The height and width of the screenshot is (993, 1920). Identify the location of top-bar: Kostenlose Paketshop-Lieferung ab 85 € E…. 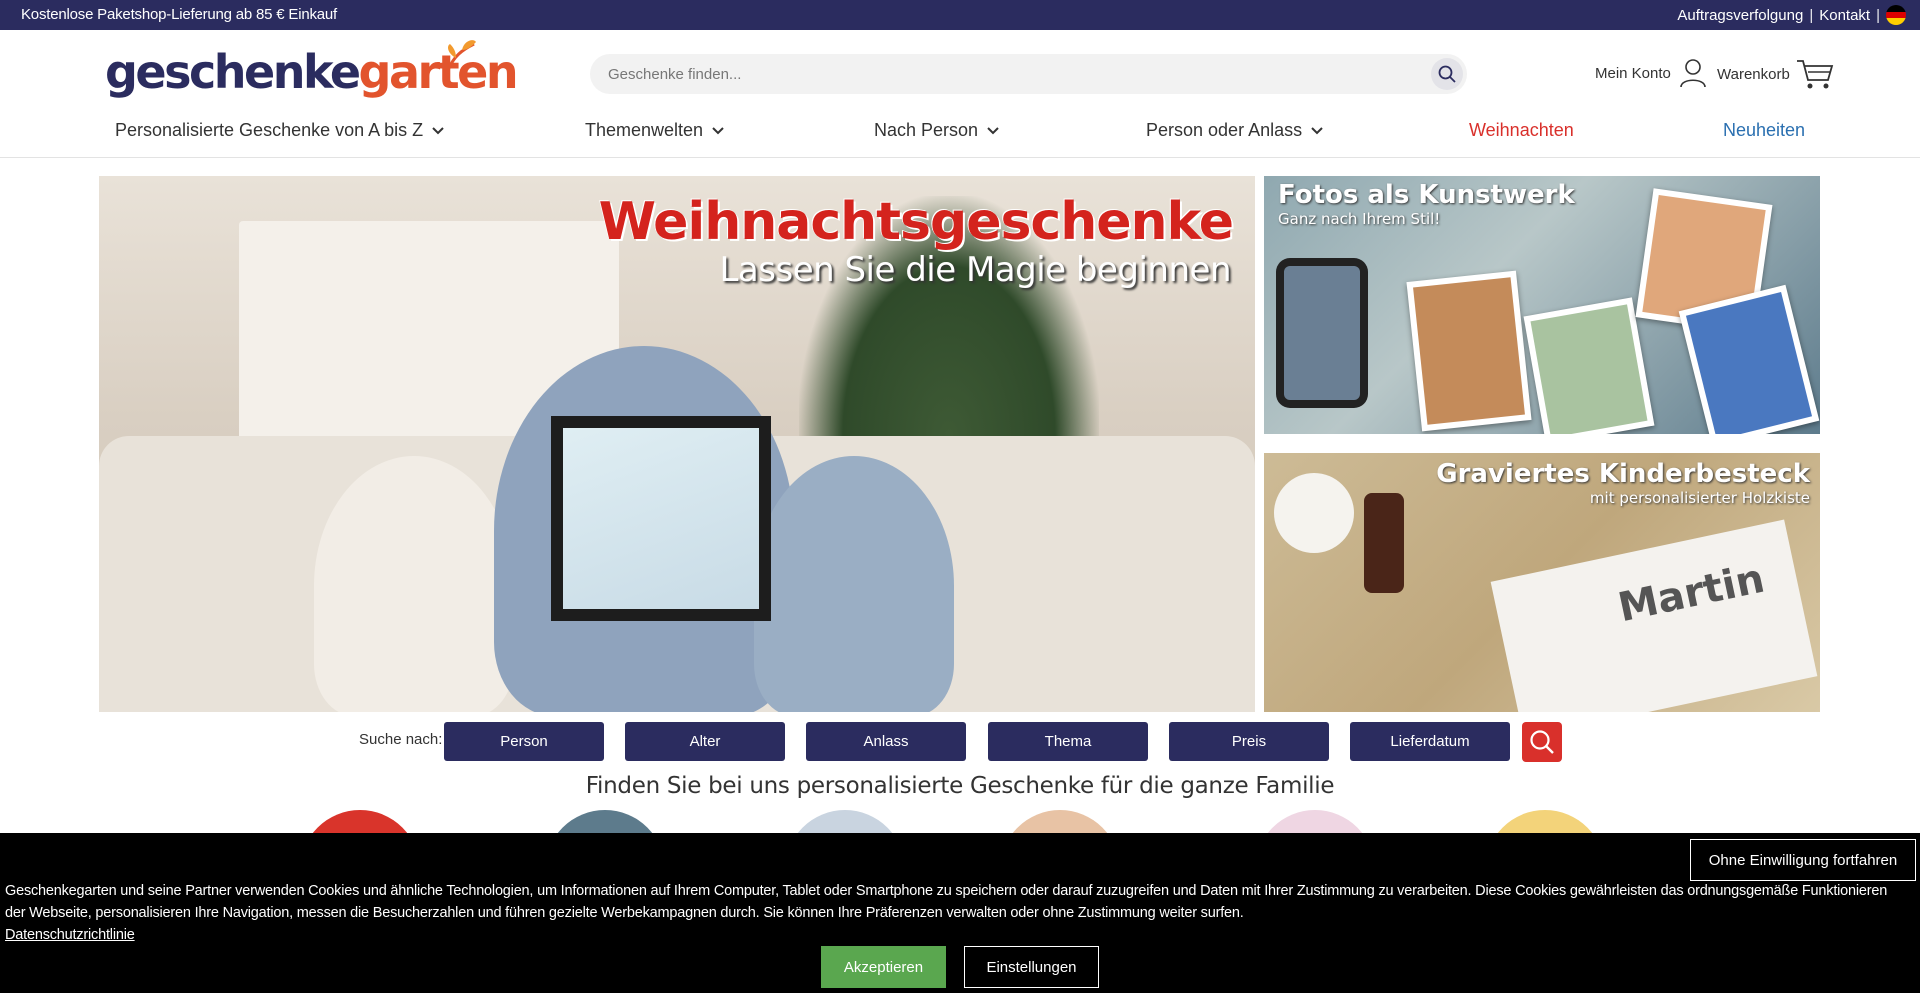
(960, 15).